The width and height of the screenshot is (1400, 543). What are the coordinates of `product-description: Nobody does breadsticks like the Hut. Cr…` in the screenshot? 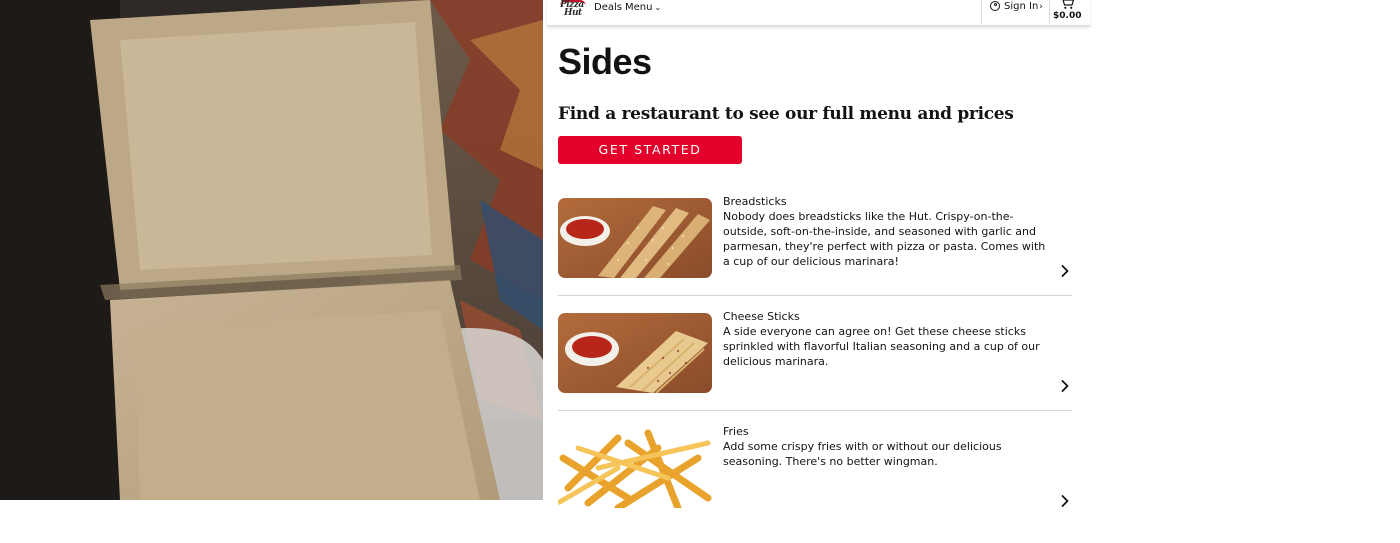 It's located at (884, 239).